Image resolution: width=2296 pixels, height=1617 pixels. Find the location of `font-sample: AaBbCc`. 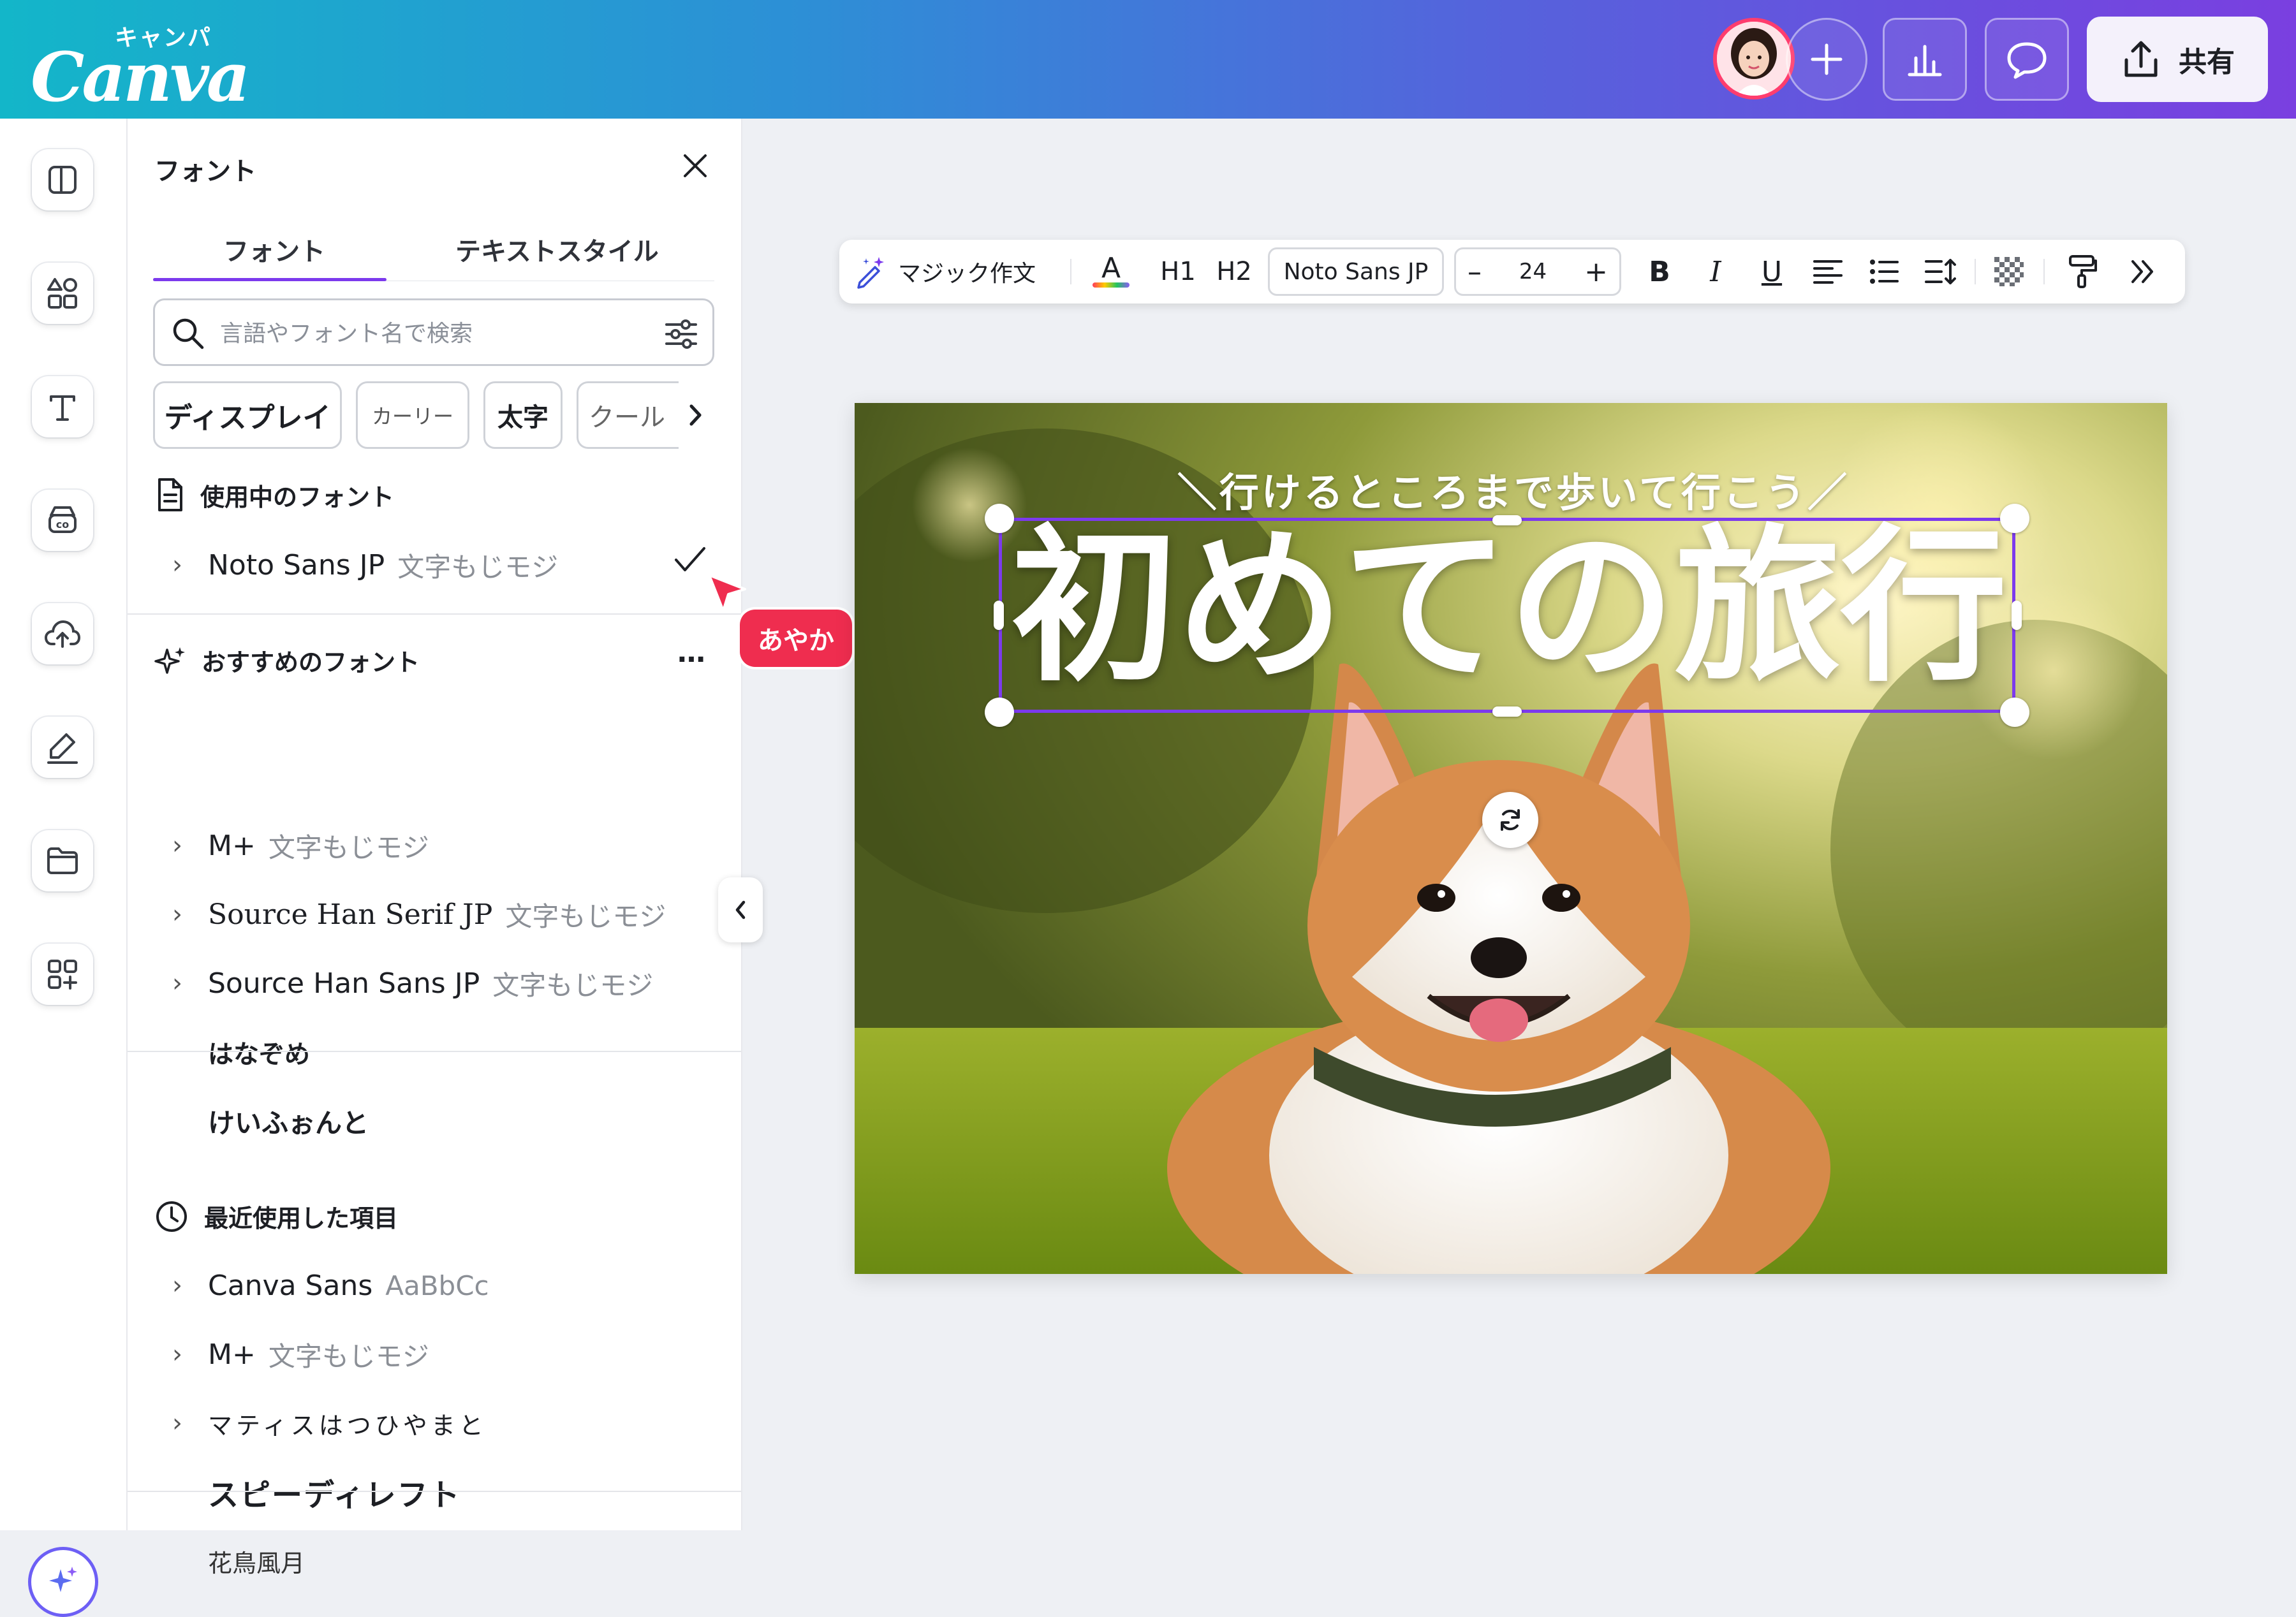

font-sample: AaBbCc is located at coordinates (437, 1285).